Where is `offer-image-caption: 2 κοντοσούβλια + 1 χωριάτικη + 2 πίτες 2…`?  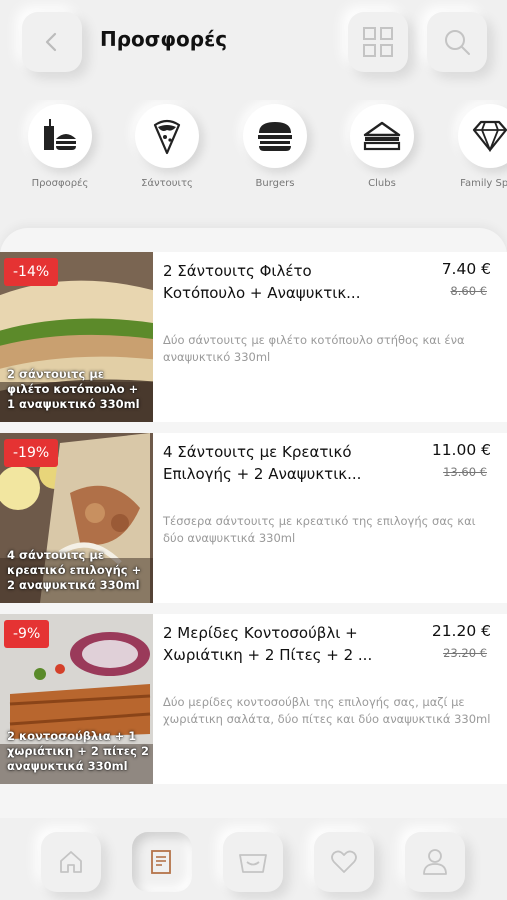 offer-image-caption: 2 κοντοσούβλια + 1 χωριάτικη + 2 πίτες 2… is located at coordinates (78, 751).